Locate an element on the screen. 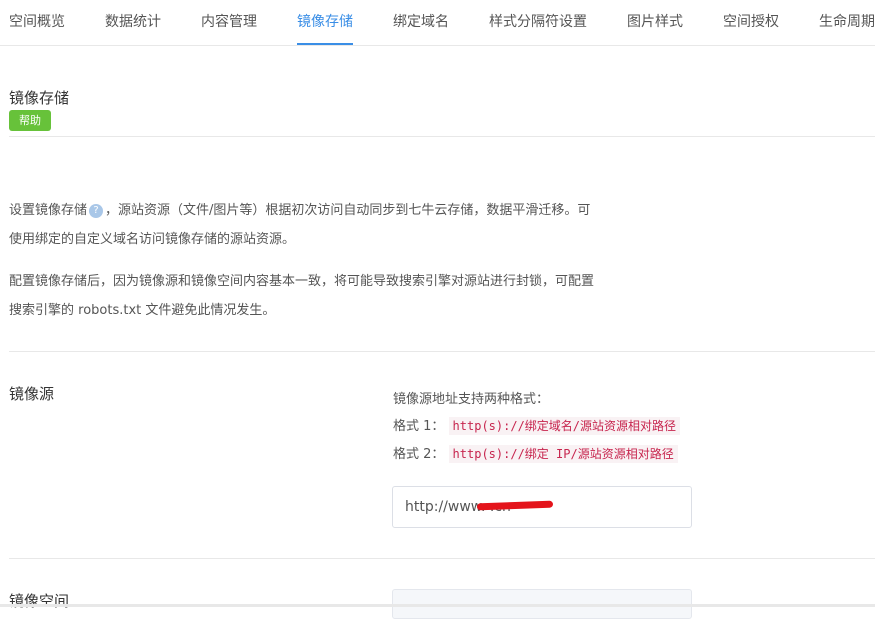  format-2-code: http(s)://绑定 IP/源站资源相对路径 is located at coordinates (563, 454).